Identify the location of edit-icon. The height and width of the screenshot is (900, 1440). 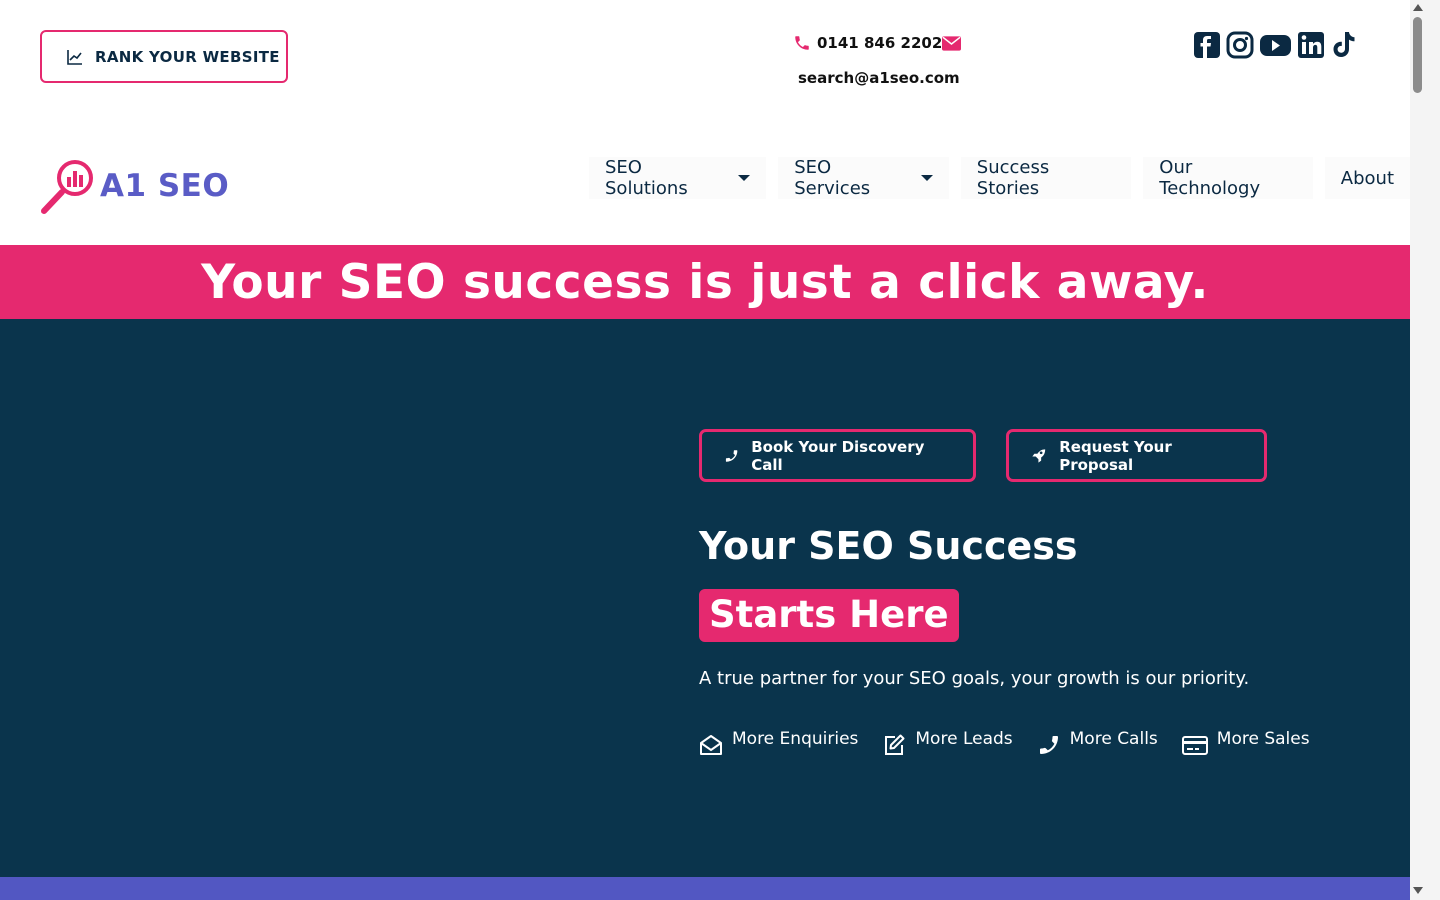
(895, 744).